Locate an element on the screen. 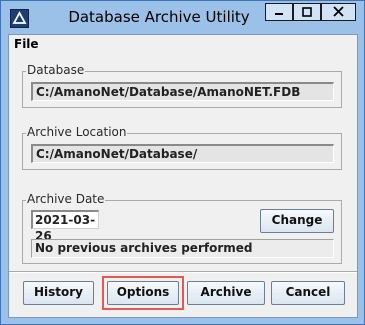  maximize-button is located at coordinates (307, 12).